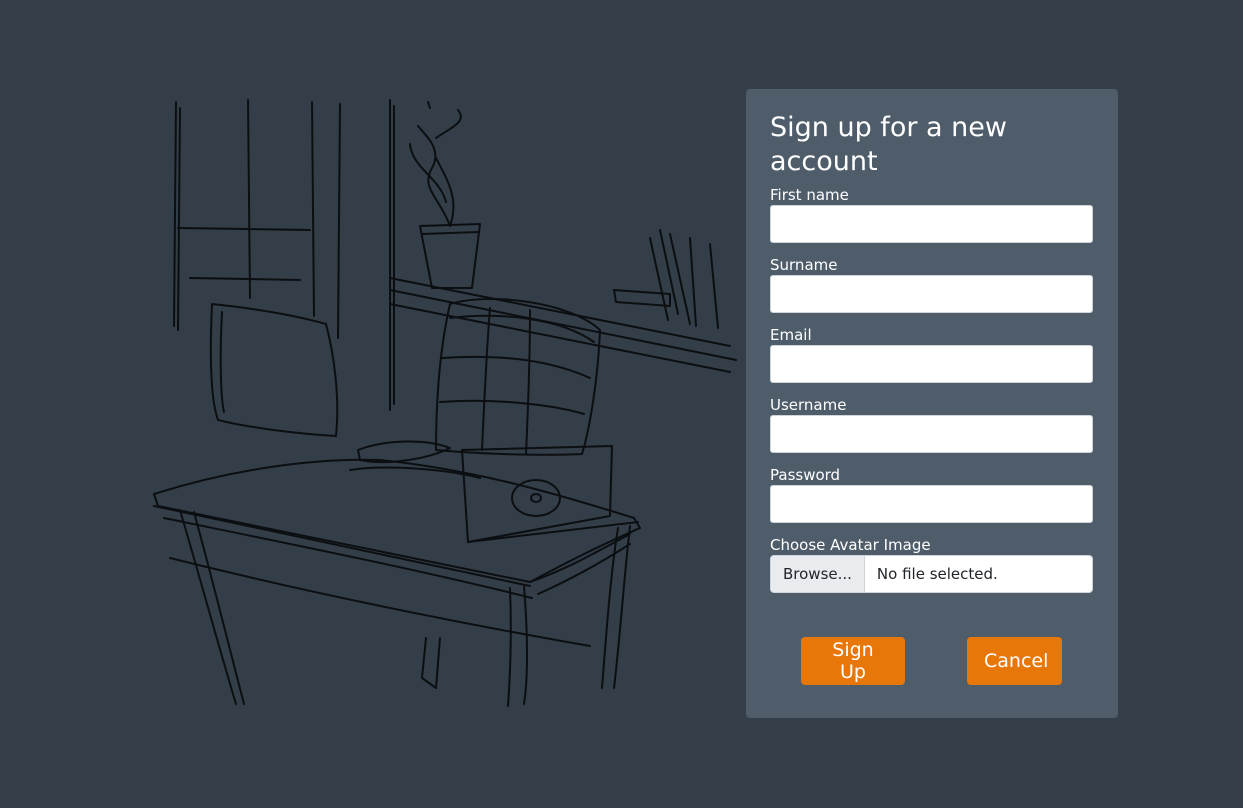  Describe the element at coordinates (937, 574) in the screenshot. I see `file-status-text: No file selected.` at that location.